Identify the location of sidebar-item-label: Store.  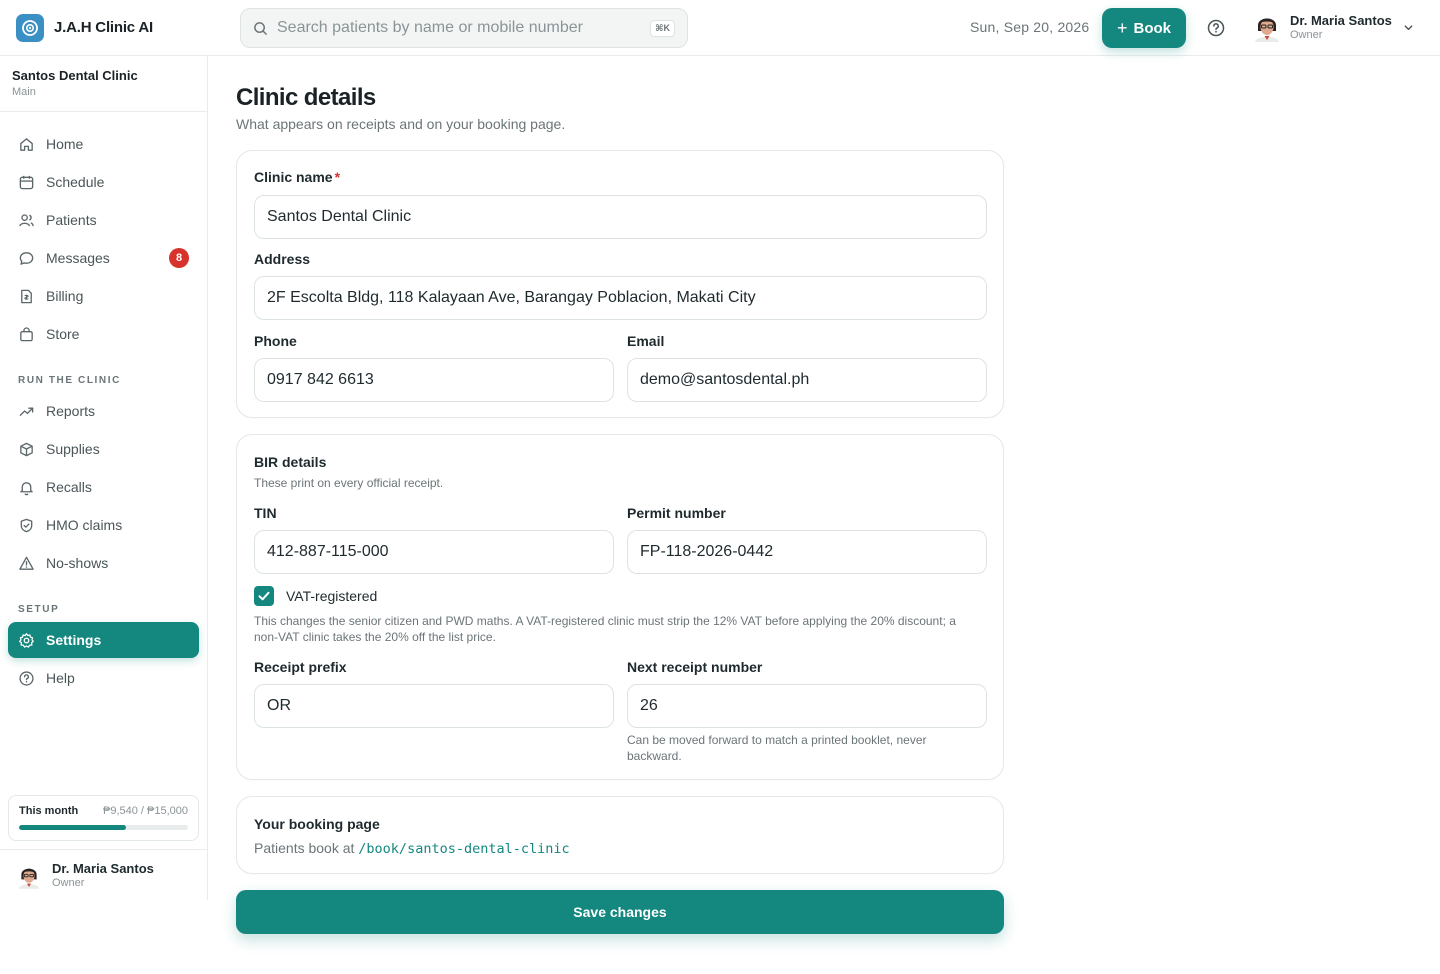
(63, 334).